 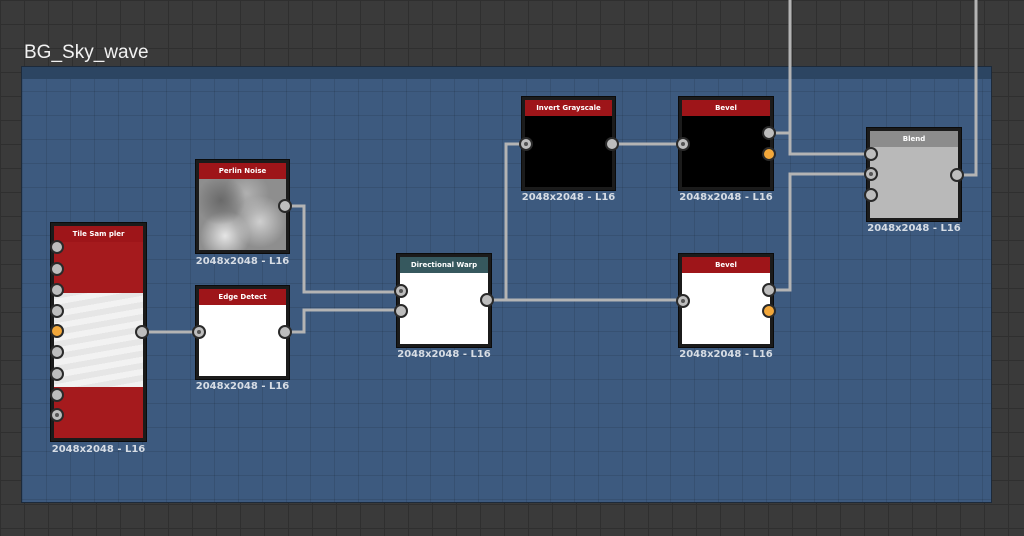 I want to click on node-directional-warp: Directional Warp, so click(x=444, y=300).